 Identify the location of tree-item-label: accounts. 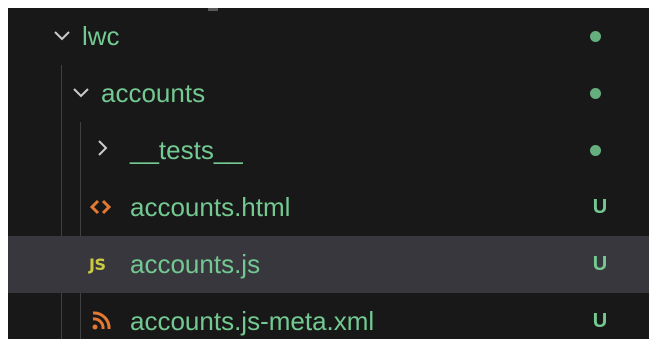
(153, 93).